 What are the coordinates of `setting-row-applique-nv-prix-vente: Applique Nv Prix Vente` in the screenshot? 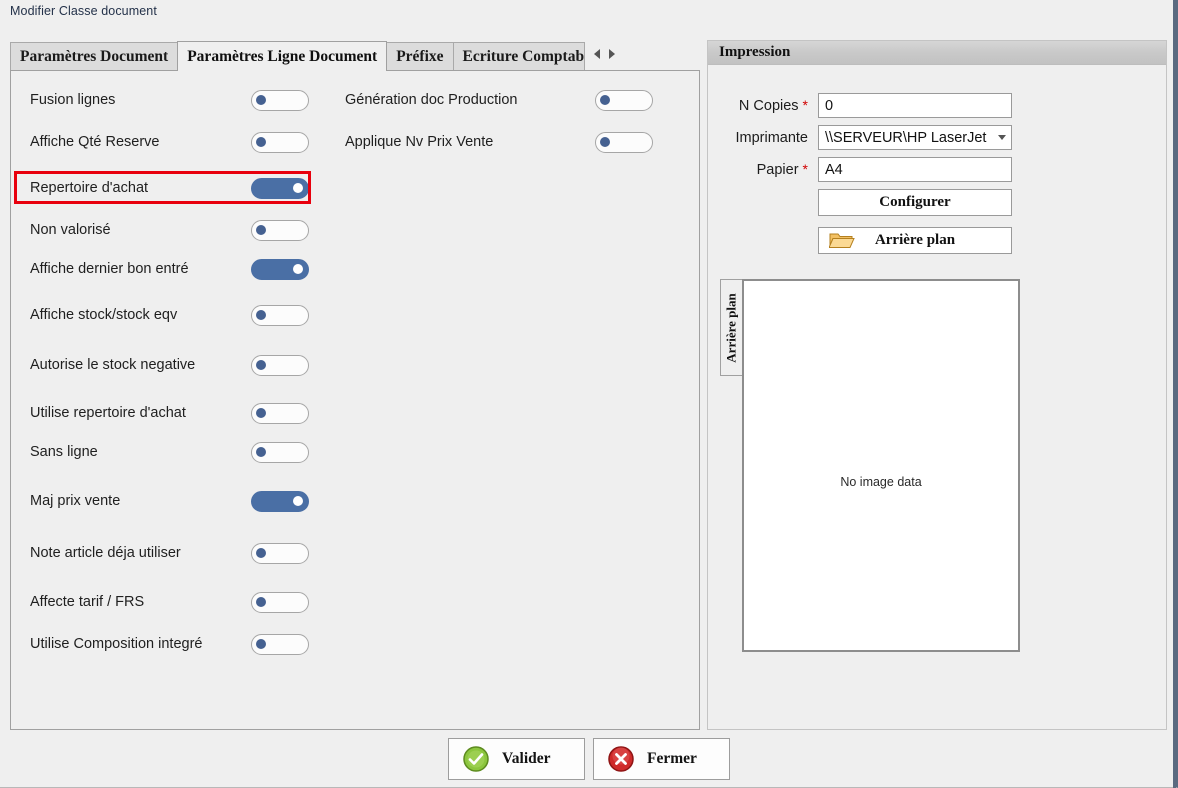 It's located at (499, 142).